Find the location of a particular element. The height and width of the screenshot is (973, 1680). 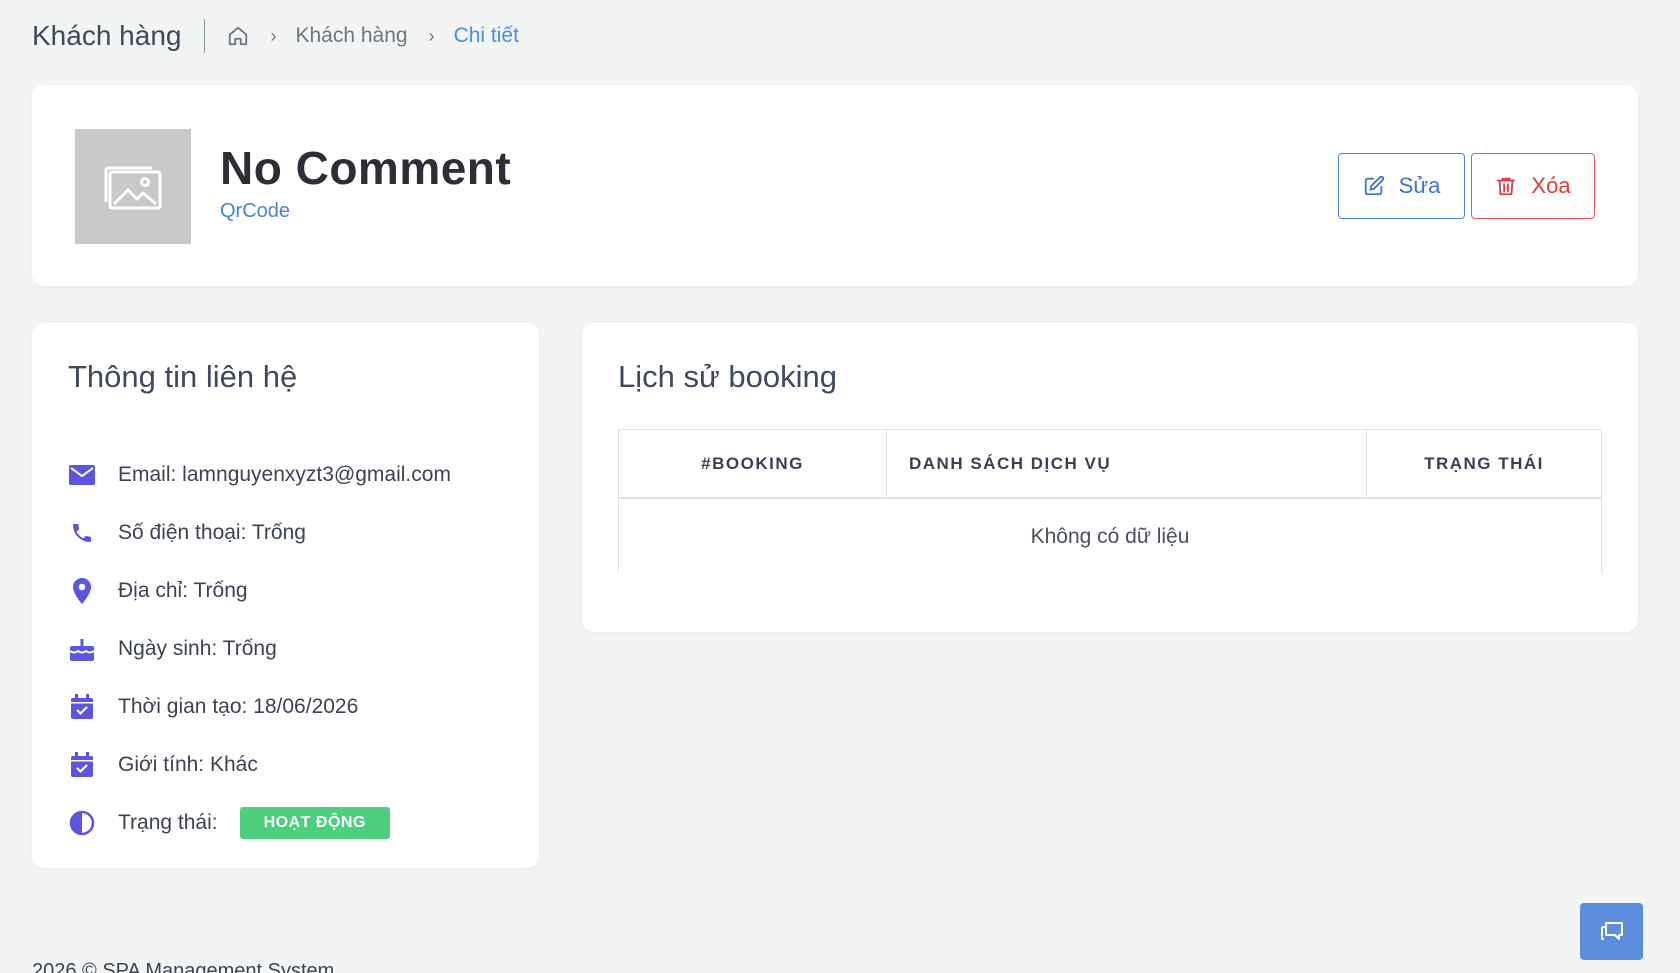

mail-icon is located at coordinates (82, 475).